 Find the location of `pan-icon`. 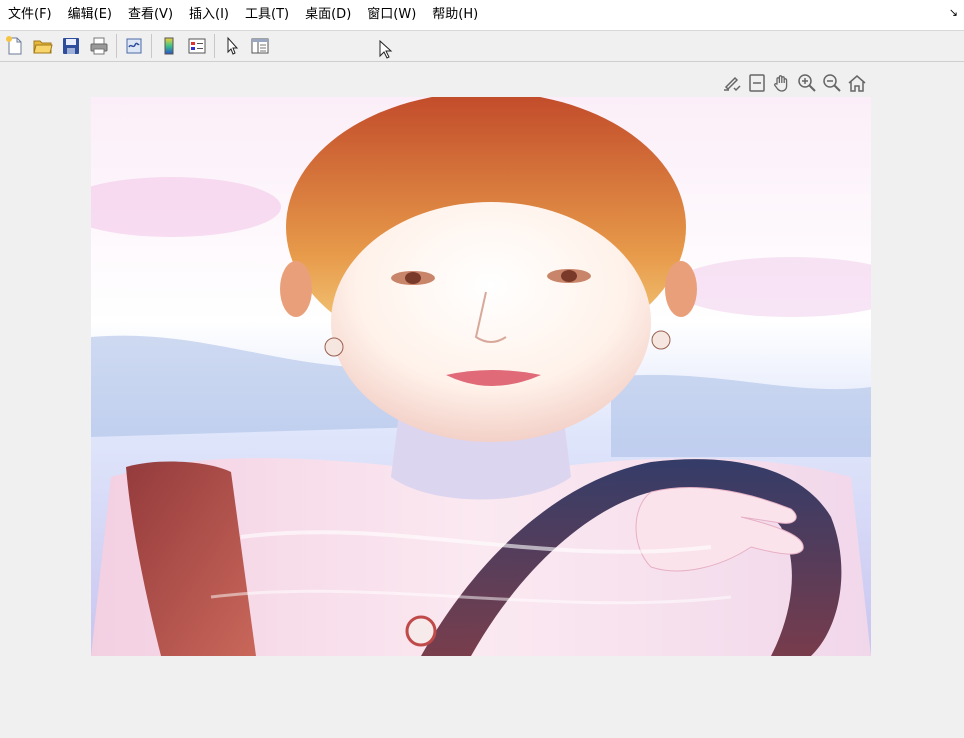

pan-icon is located at coordinates (781, 82).